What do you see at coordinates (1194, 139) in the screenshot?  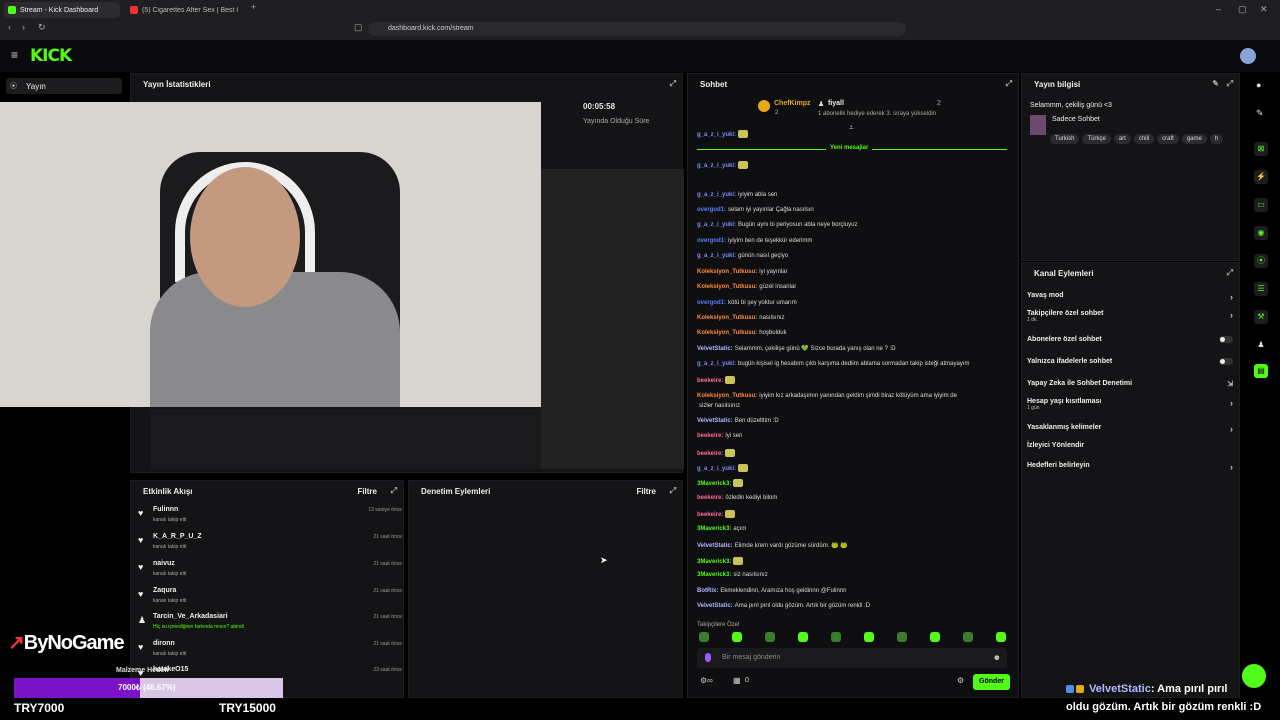 I see `tag-pill: game` at bounding box center [1194, 139].